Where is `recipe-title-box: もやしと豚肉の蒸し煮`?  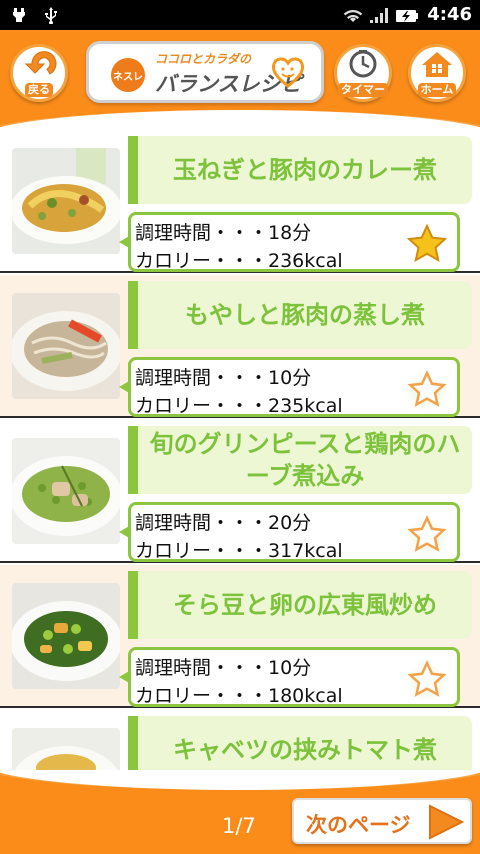 recipe-title-box: もやしと豚肉の蒸し煮 is located at coordinates (300, 315).